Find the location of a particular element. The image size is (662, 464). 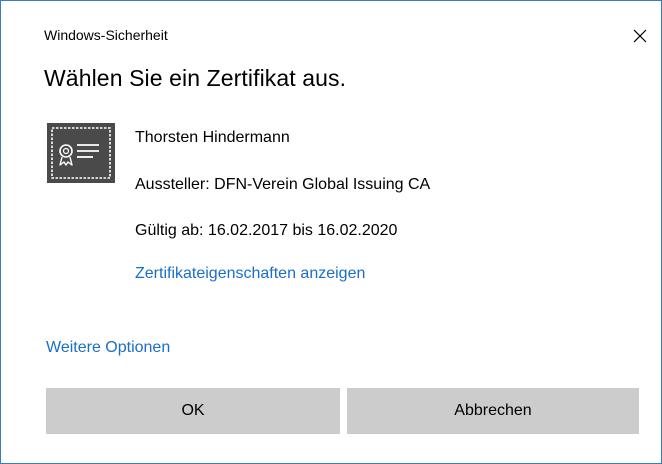

certificate-name: Thorsten Hindermann is located at coordinates (212, 137).